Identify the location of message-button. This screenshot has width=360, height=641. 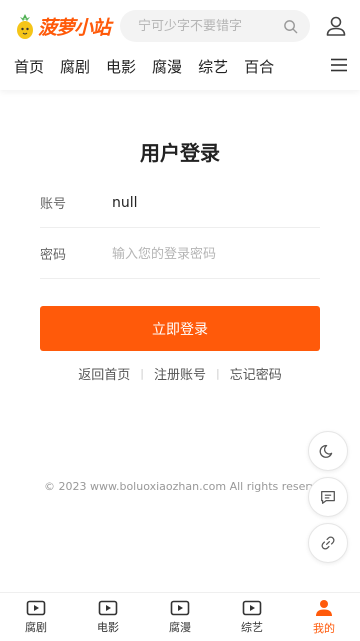
(328, 497).